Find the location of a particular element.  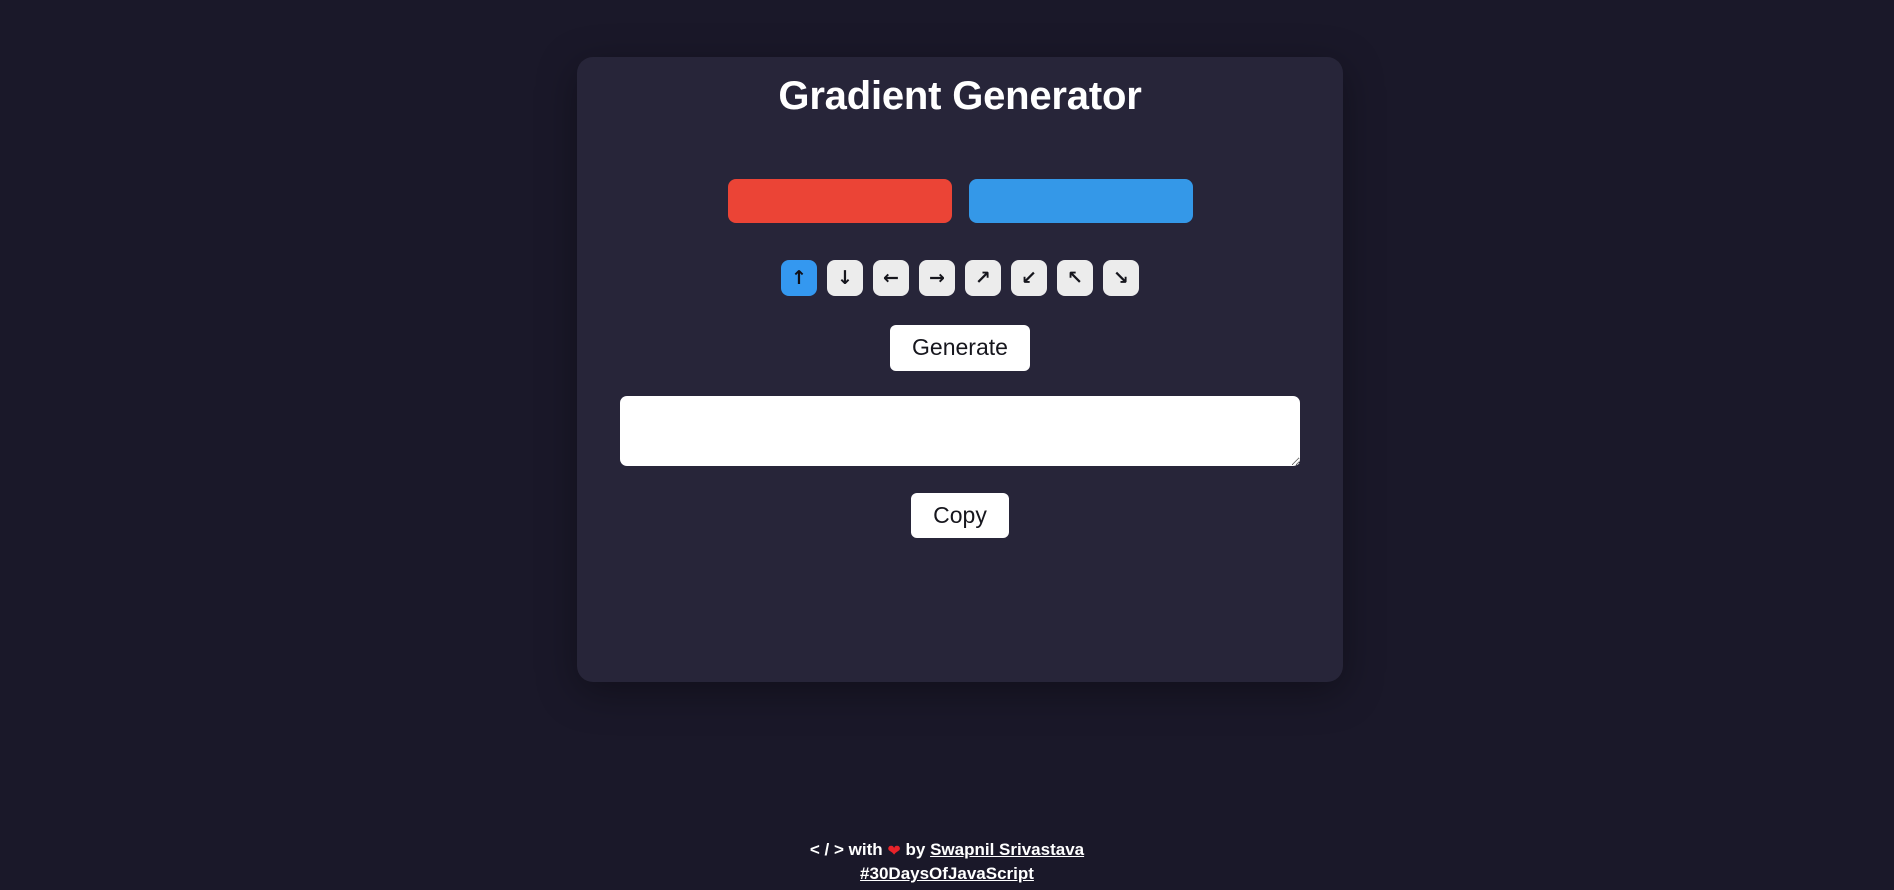

hashtag-link: #30DaysOfJavaScript is located at coordinates (947, 873).